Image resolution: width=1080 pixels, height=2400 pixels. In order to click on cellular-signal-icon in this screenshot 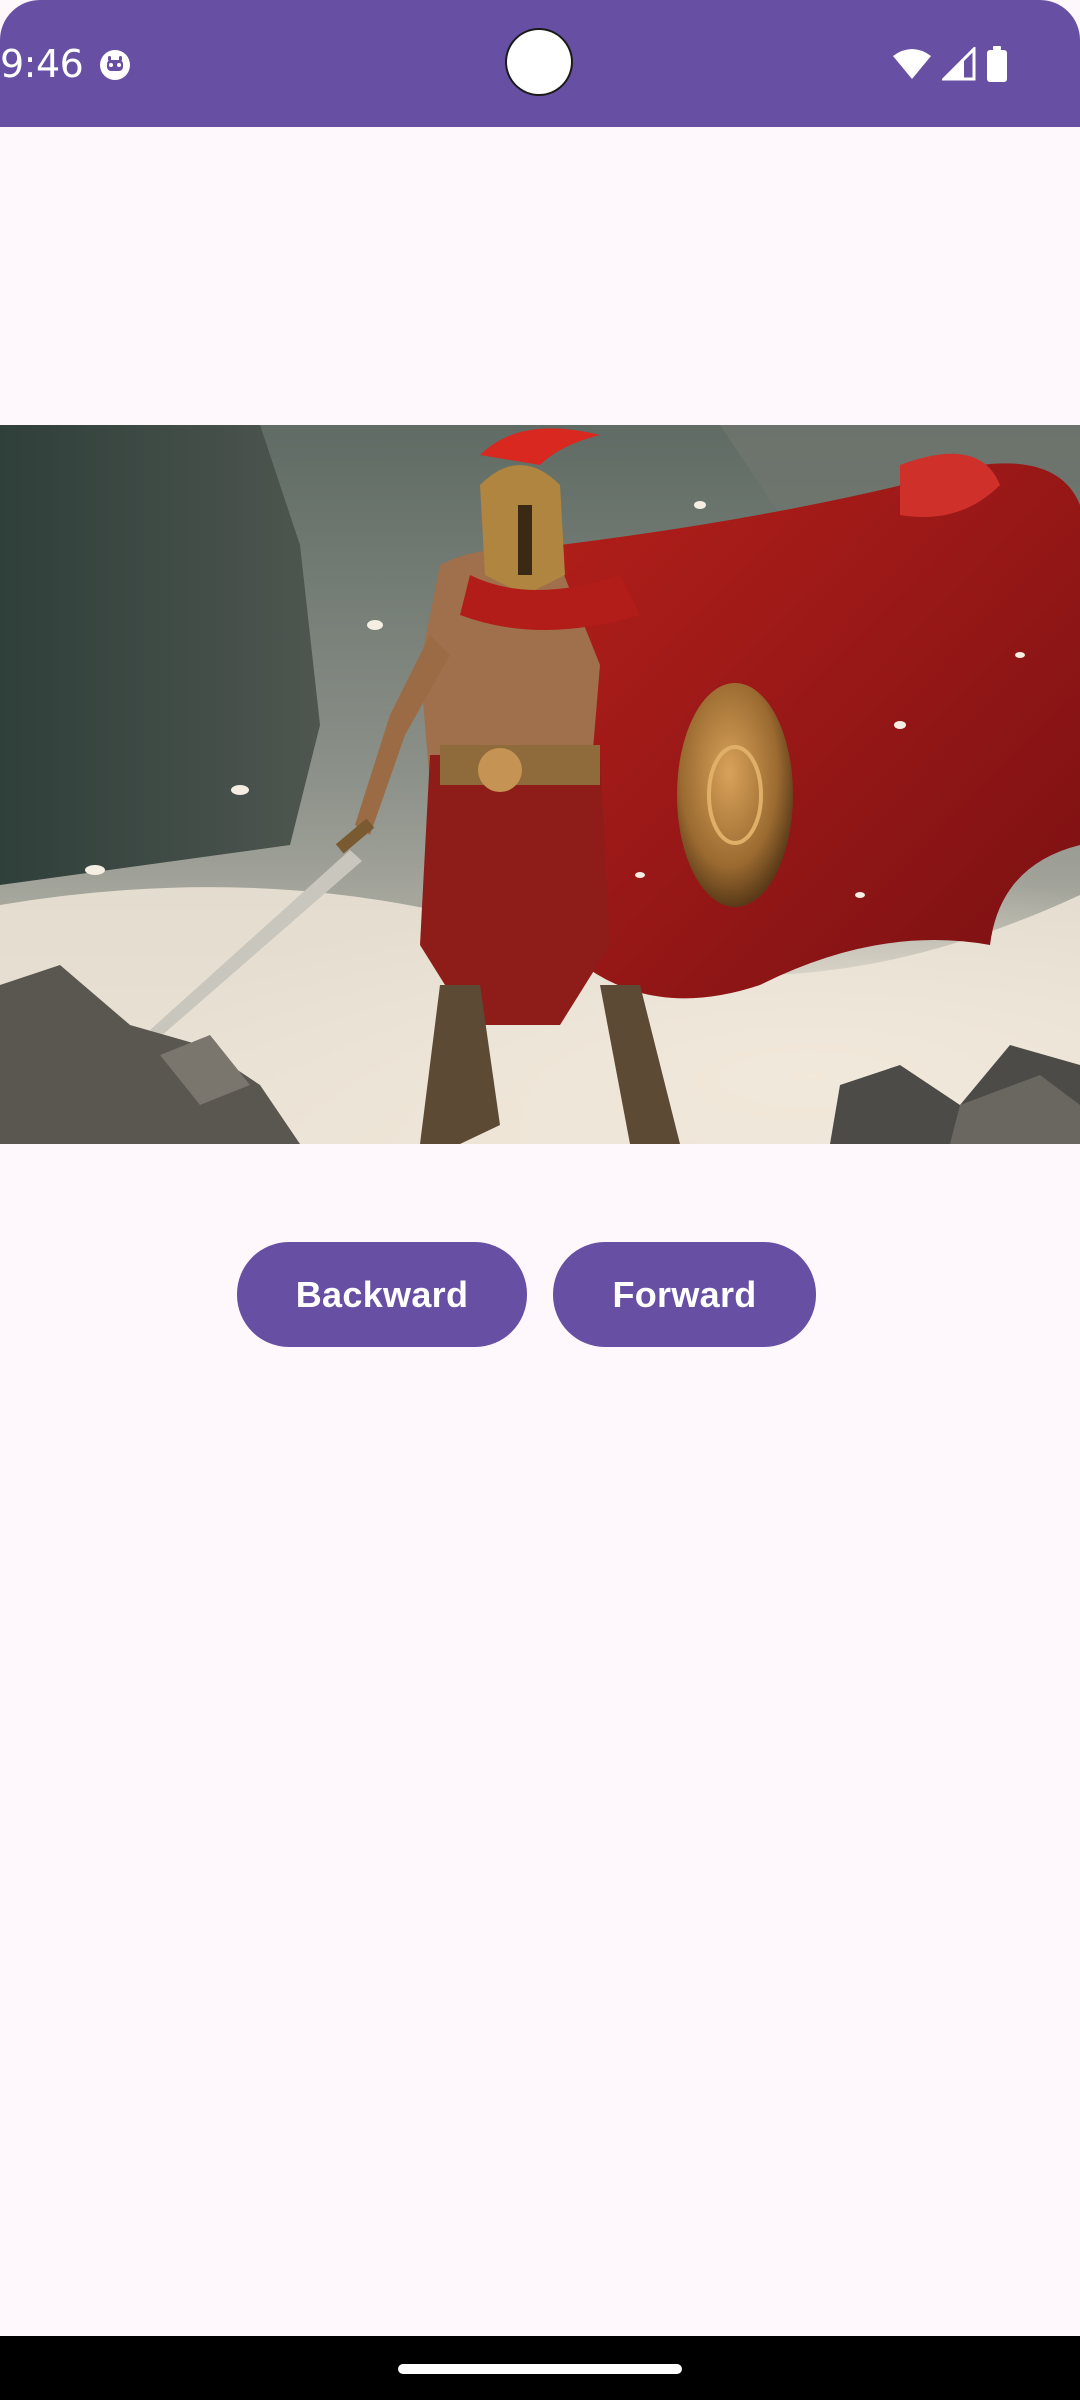, I will do `click(959, 64)`.